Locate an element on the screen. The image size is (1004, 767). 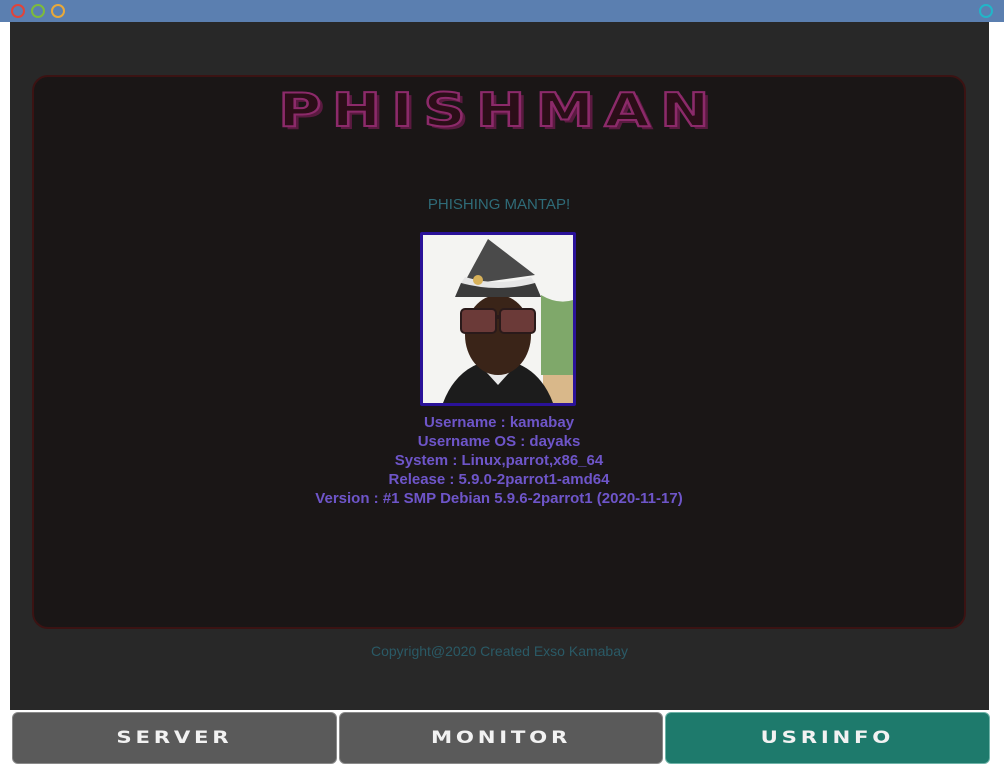
server-button: SERVER is located at coordinates (174, 738).